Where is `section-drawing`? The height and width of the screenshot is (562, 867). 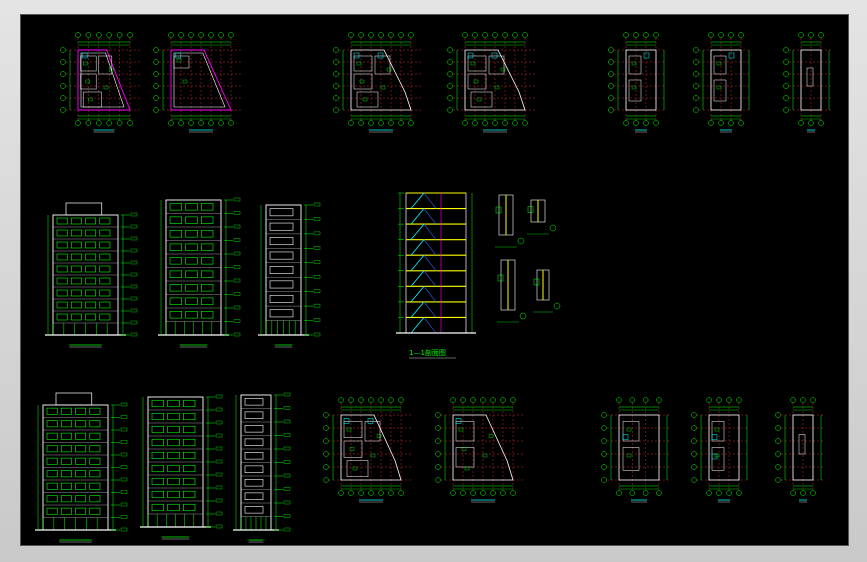
section-drawing is located at coordinates (436, 275).